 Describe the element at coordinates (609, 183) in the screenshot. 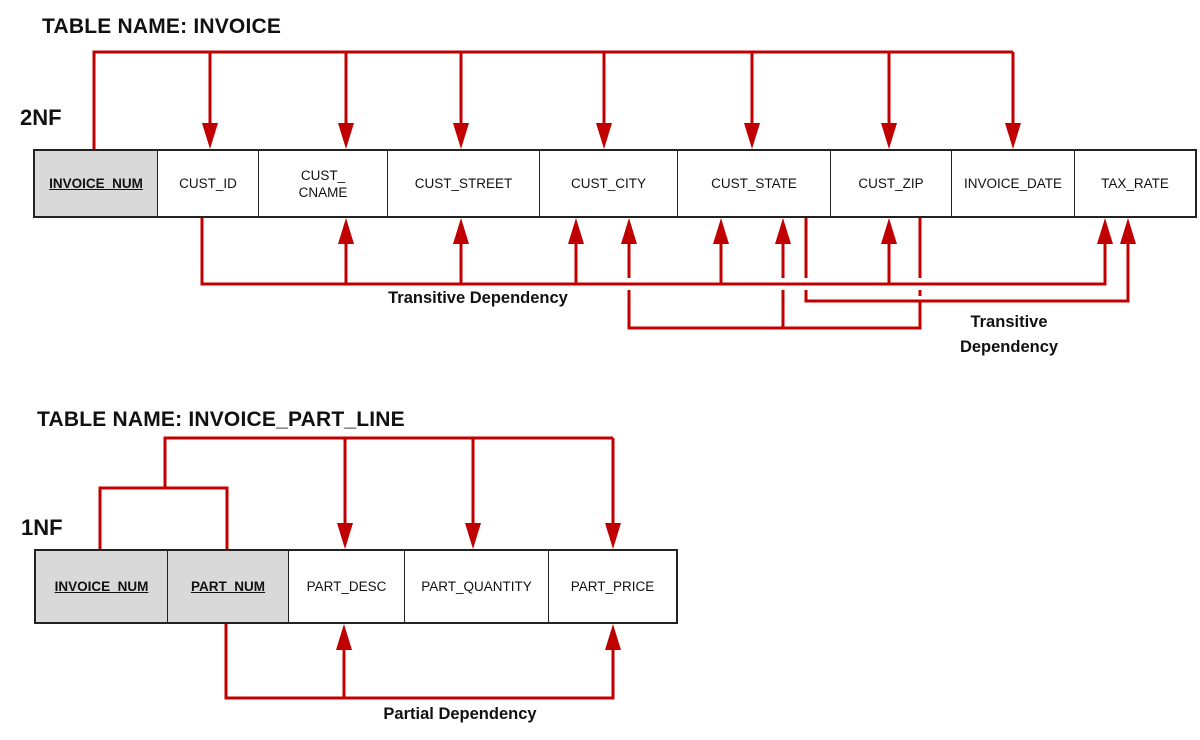

I see `column-cust-city: CUST_CITY` at that location.